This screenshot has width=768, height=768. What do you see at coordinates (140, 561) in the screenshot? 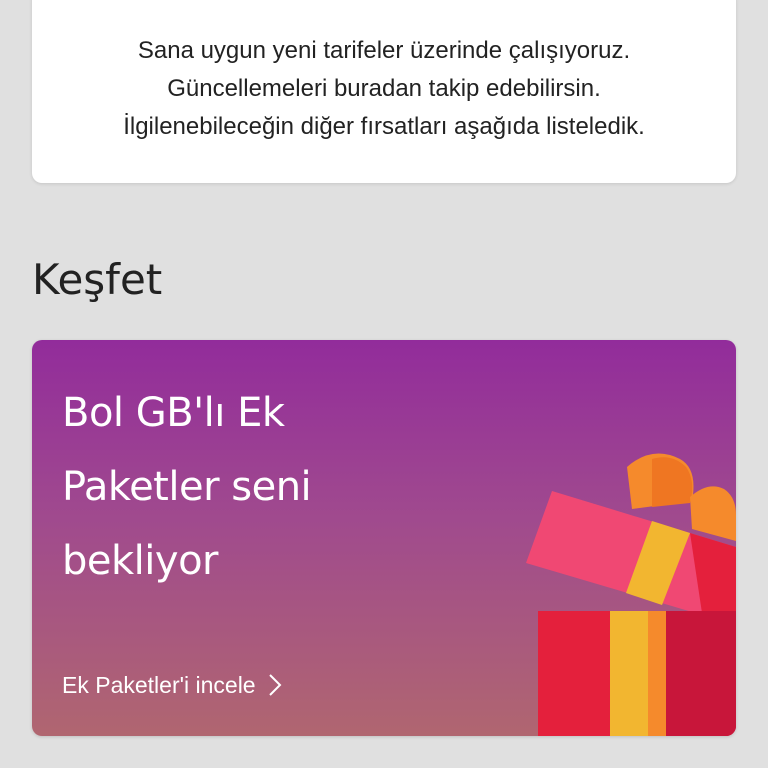
I see `promo-headline-line-3: bekliyor` at bounding box center [140, 561].